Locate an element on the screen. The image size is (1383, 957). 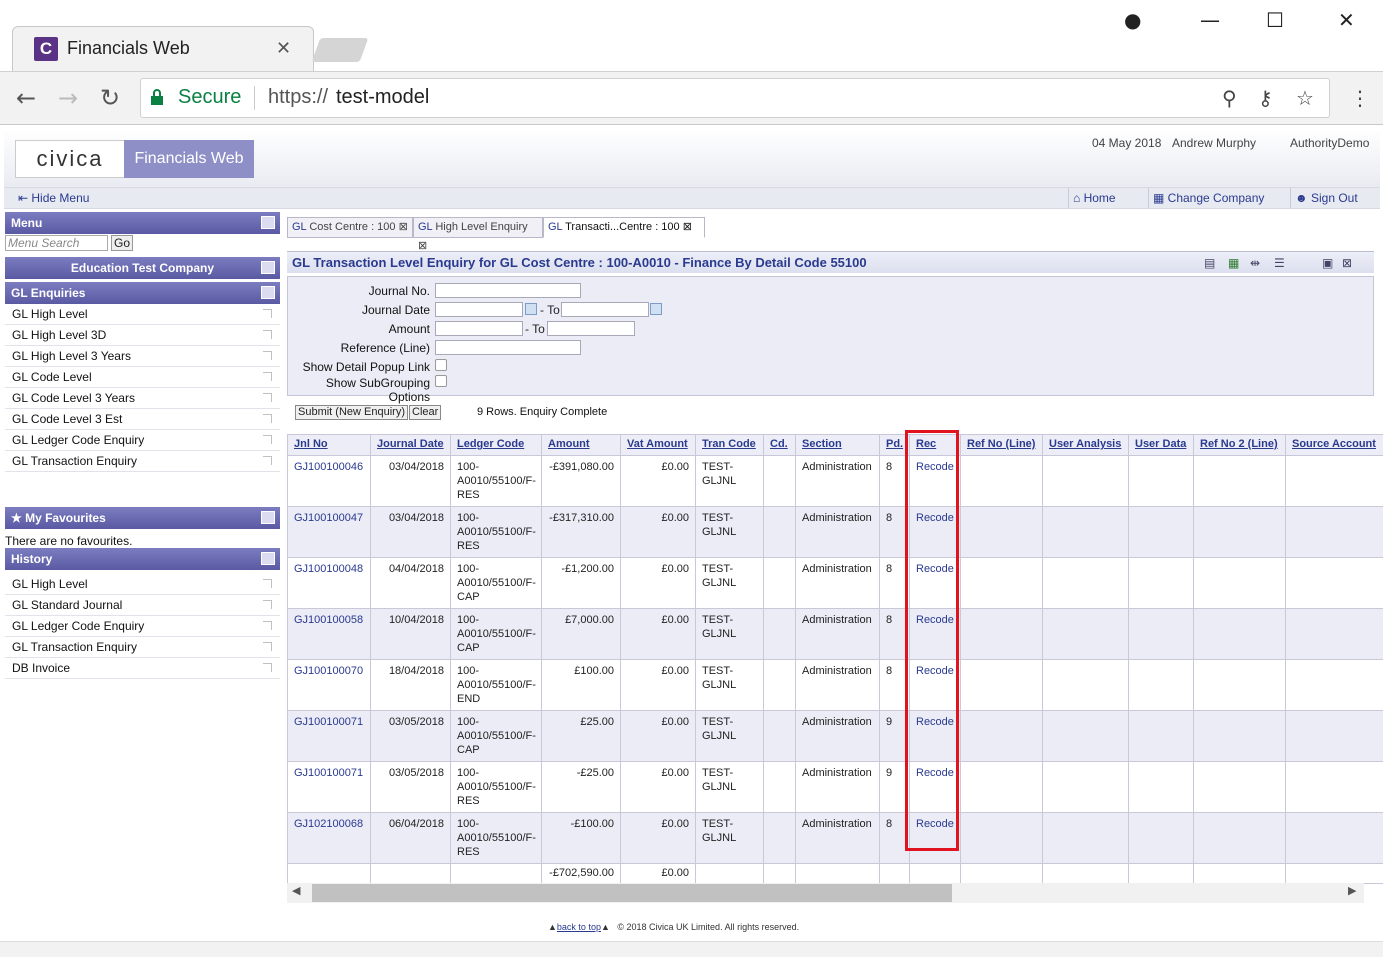
sidebar-item-gl-ledger-code-enquiry: GL Ledger Code Enquiry is located at coordinates (142, 440).